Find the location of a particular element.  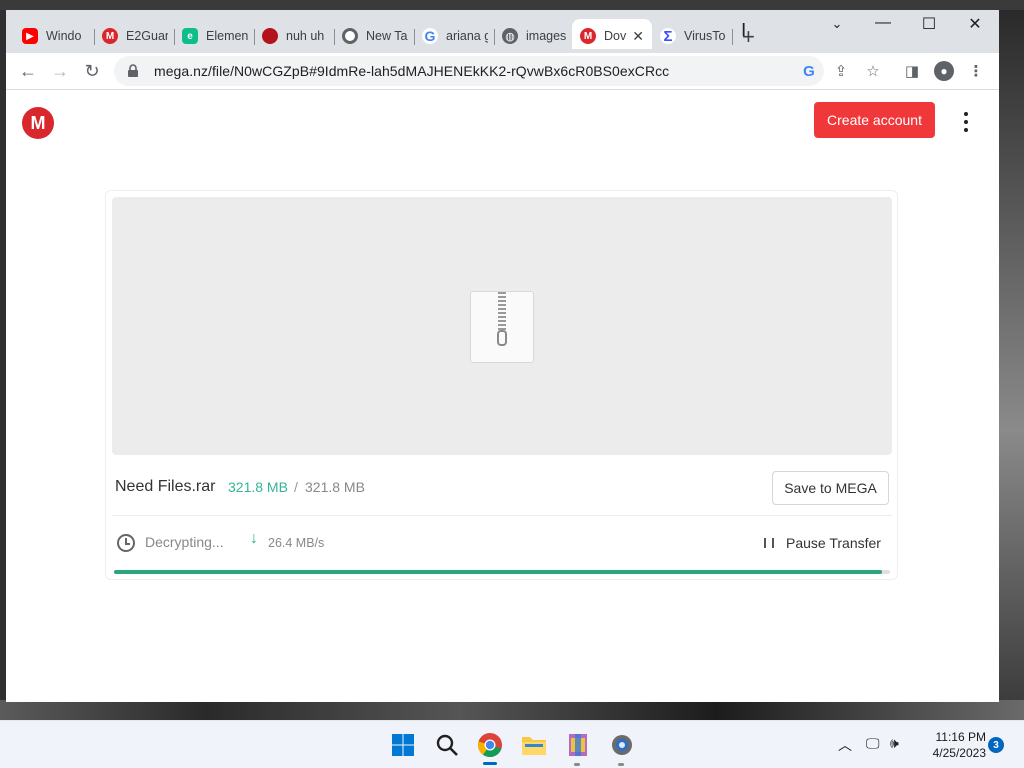

download-arrow-icon: ↓ is located at coordinates (254, 538).